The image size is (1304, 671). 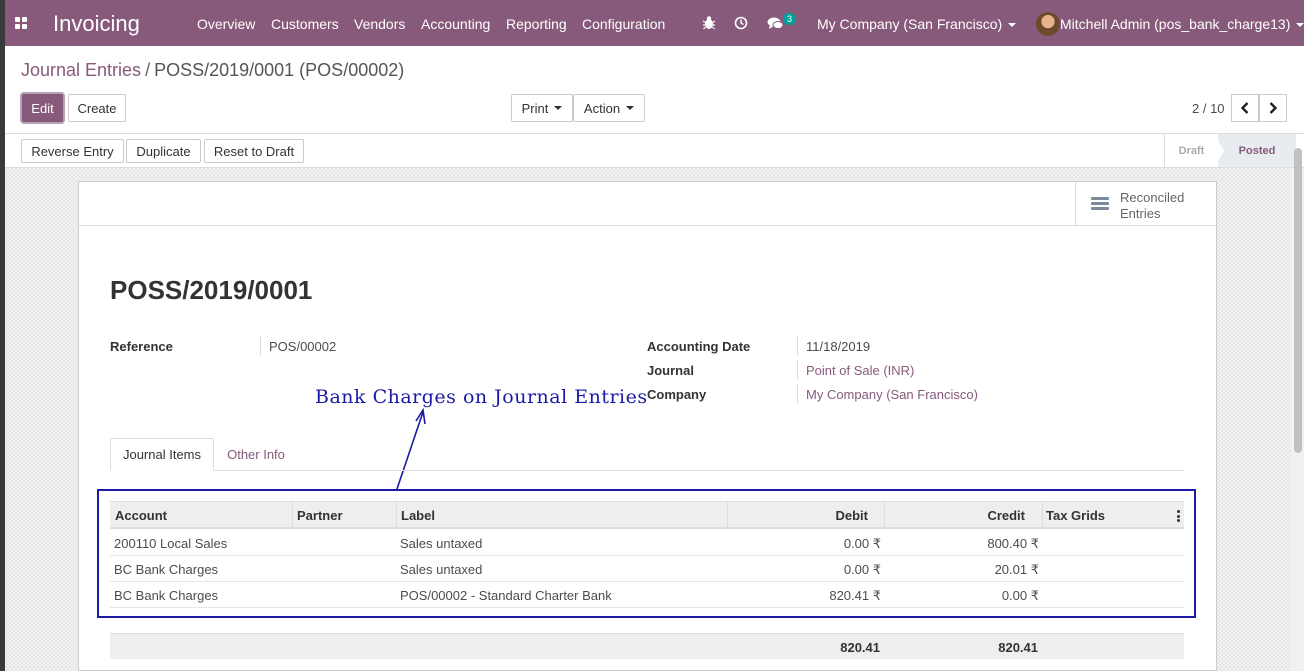 I want to click on total-debit: 820.41, so click(x=860, y=647).